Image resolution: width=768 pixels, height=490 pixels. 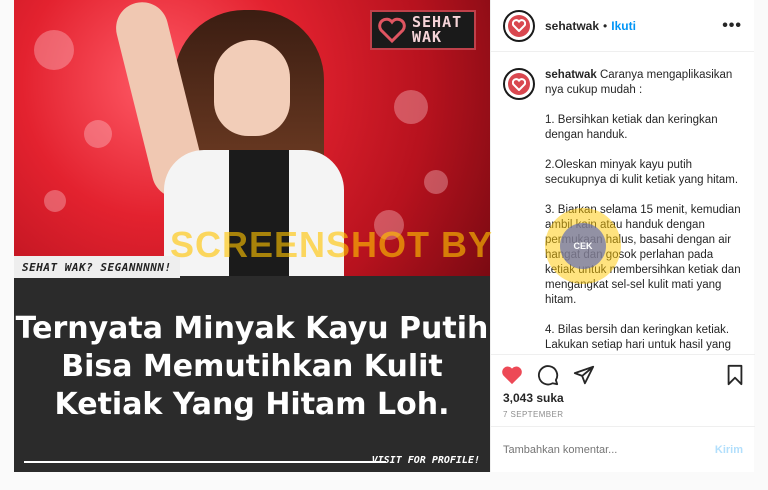 What do you see at coordinates (512, 375) in the screenshot?
I see `heart-filled-icon` at bounding box center [512, 375].